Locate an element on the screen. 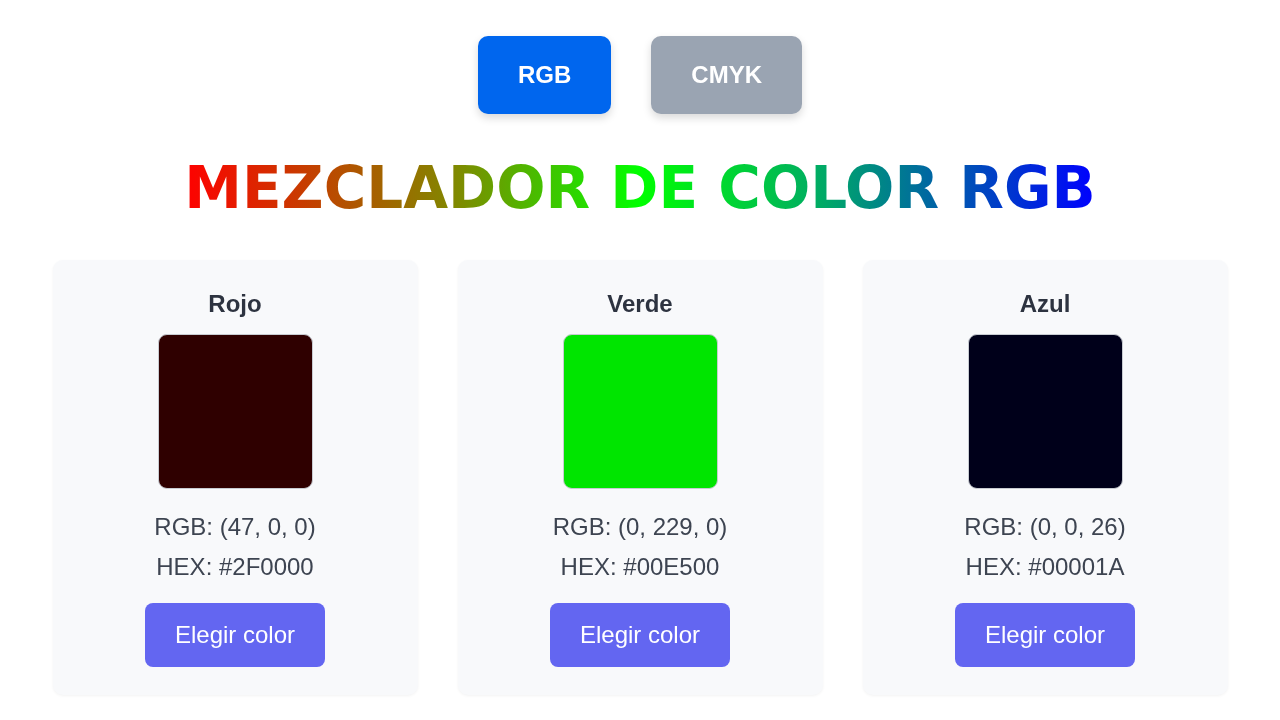  hex-value: HEX: #2F0000 is located at coordinates (235, 567).